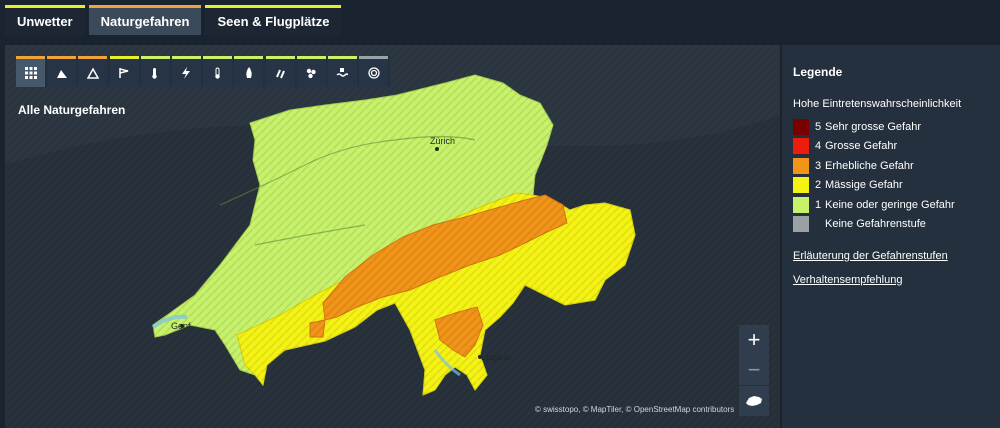 This screenshot has height=428, width=1000. I want to click on hazard-button-rain, so click(280, 71).